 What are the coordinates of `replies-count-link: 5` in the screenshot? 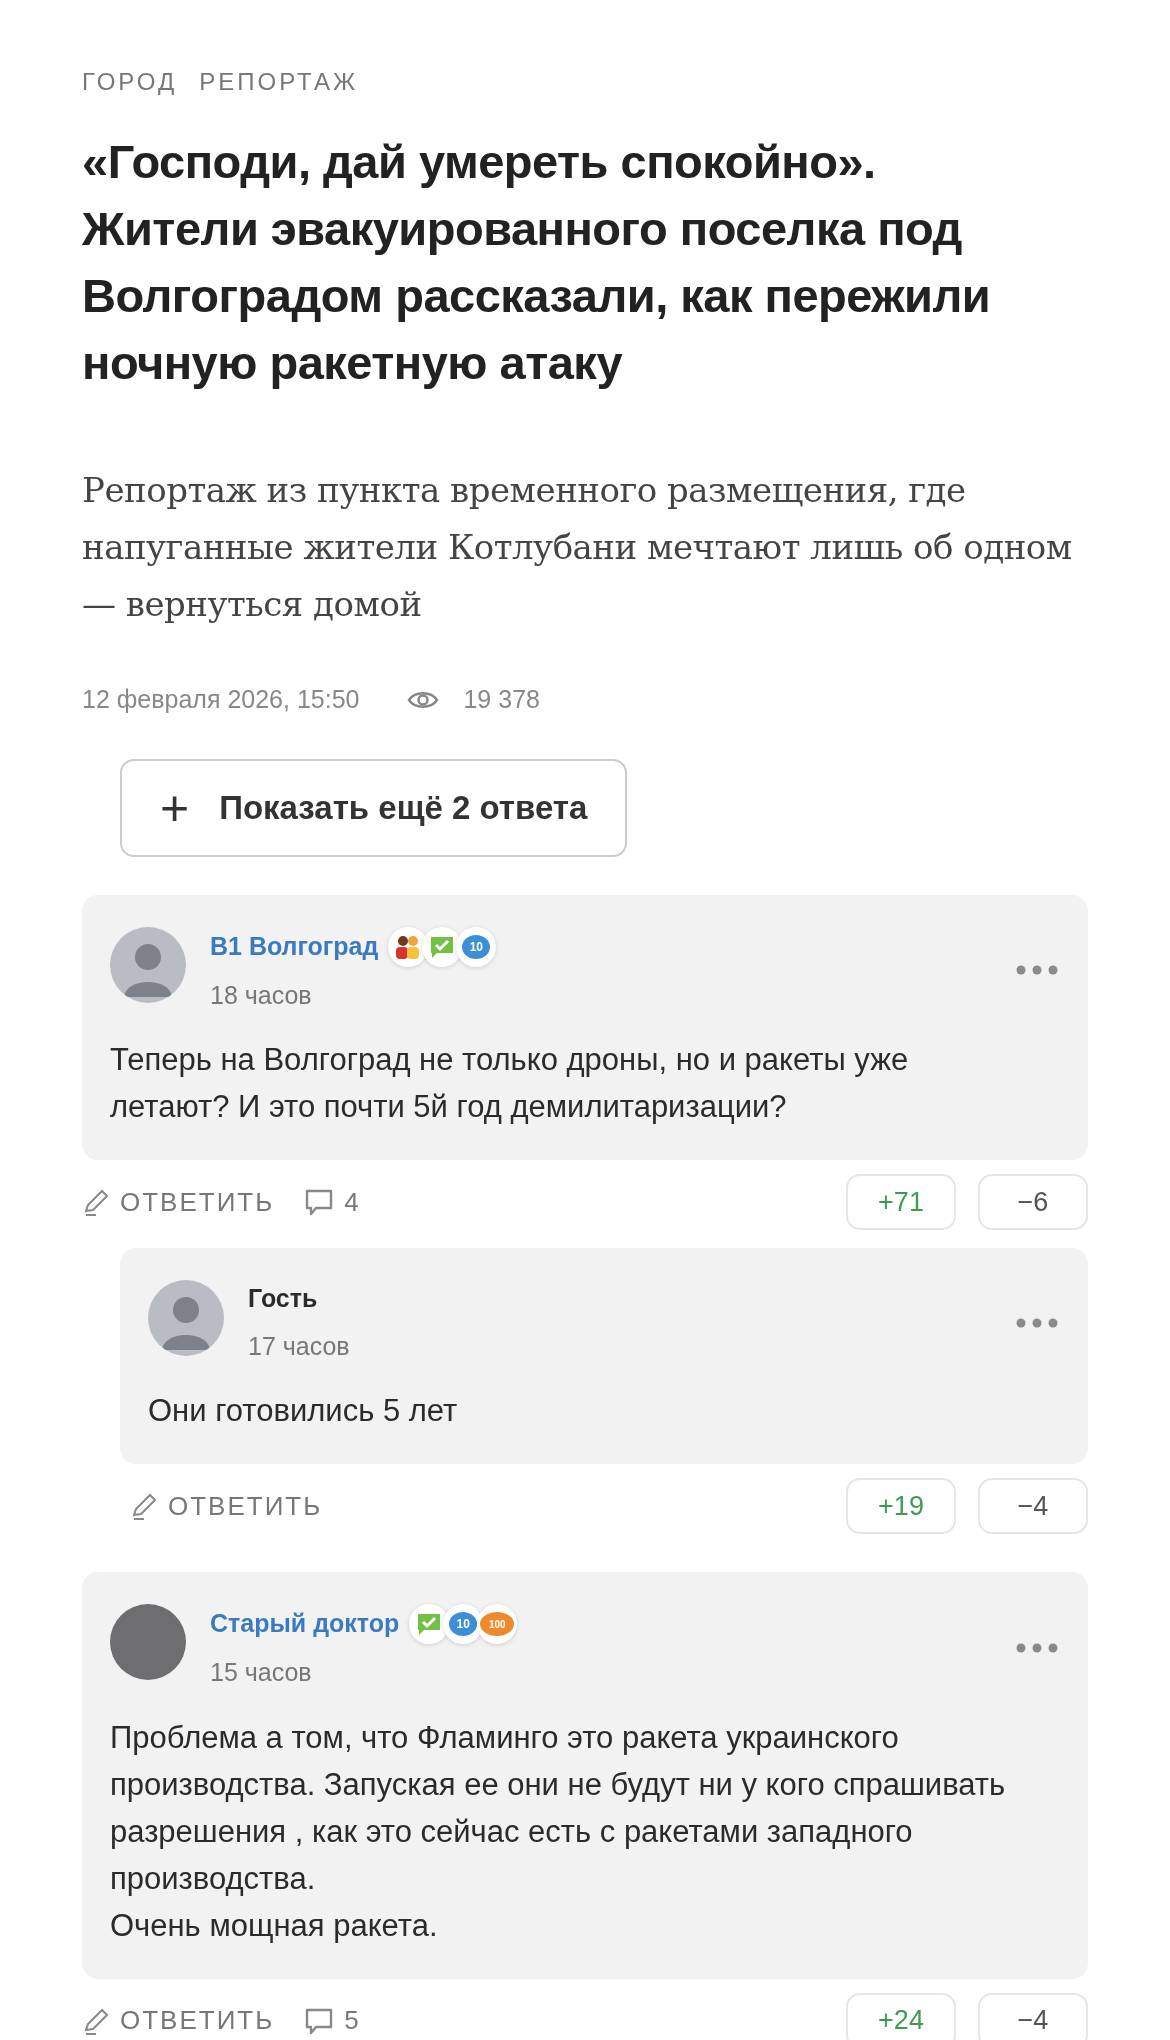 It's located at (331, 2020).